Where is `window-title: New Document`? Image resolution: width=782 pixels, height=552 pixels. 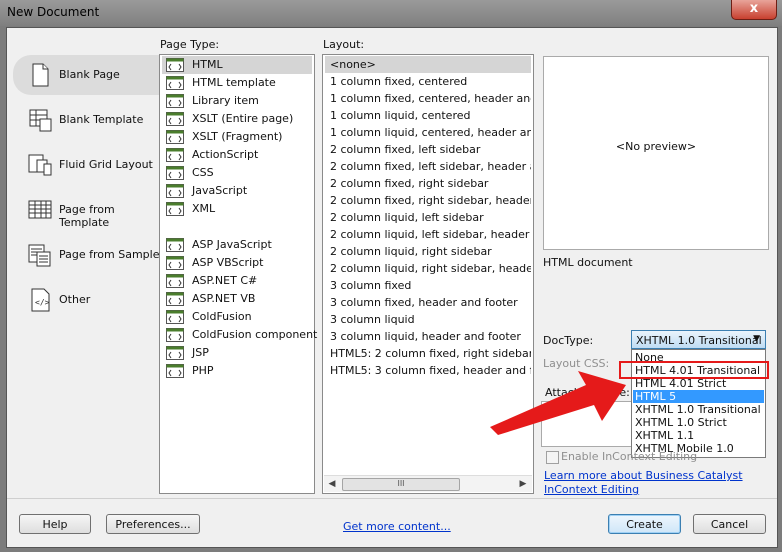
window-title: New Document is located at coordinates (53, 12).